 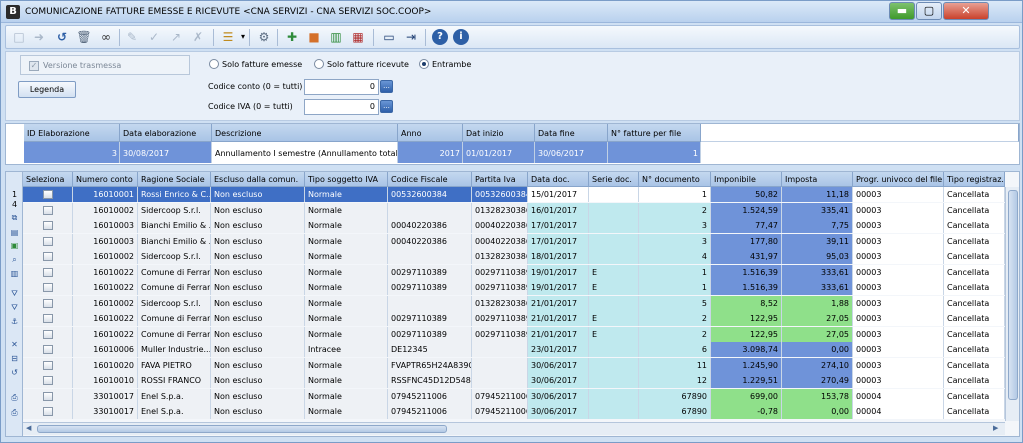 What do you see at coordinates (166, 152) in the screenshot?
I see `table-cell: 30/08/2017` at bounding box center [166, 152].